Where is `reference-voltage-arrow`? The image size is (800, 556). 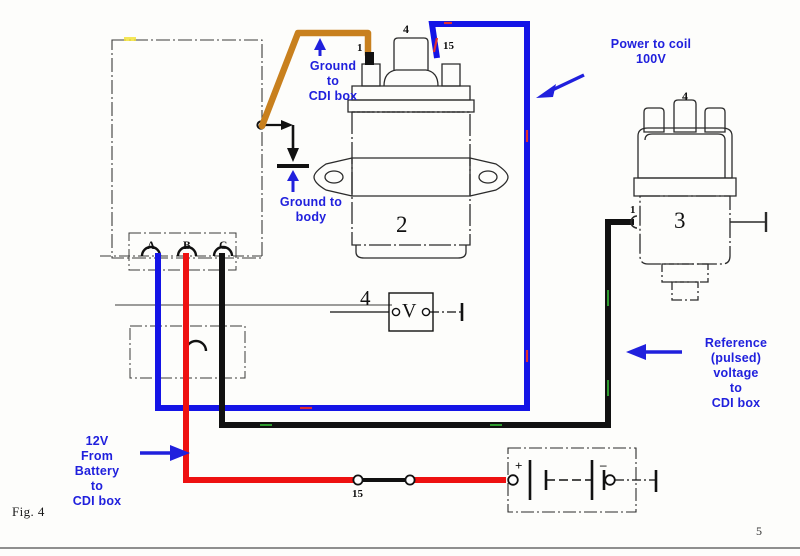 reference-voltage-arrow is located at coordinates (654, 352).